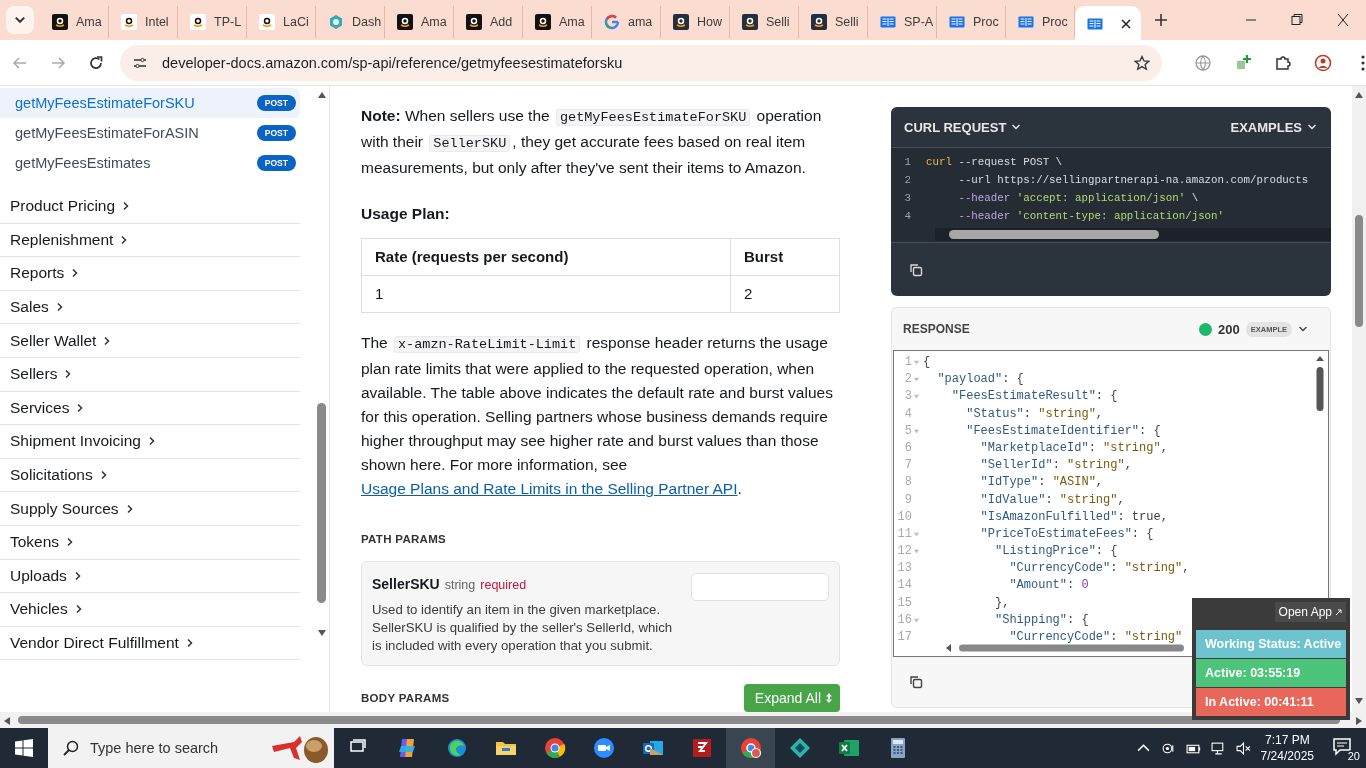  What do you see at coordinates (35, 542) in the screenshot?
I see `sidebar-section: Tokens` at bounding box center [35, 542].